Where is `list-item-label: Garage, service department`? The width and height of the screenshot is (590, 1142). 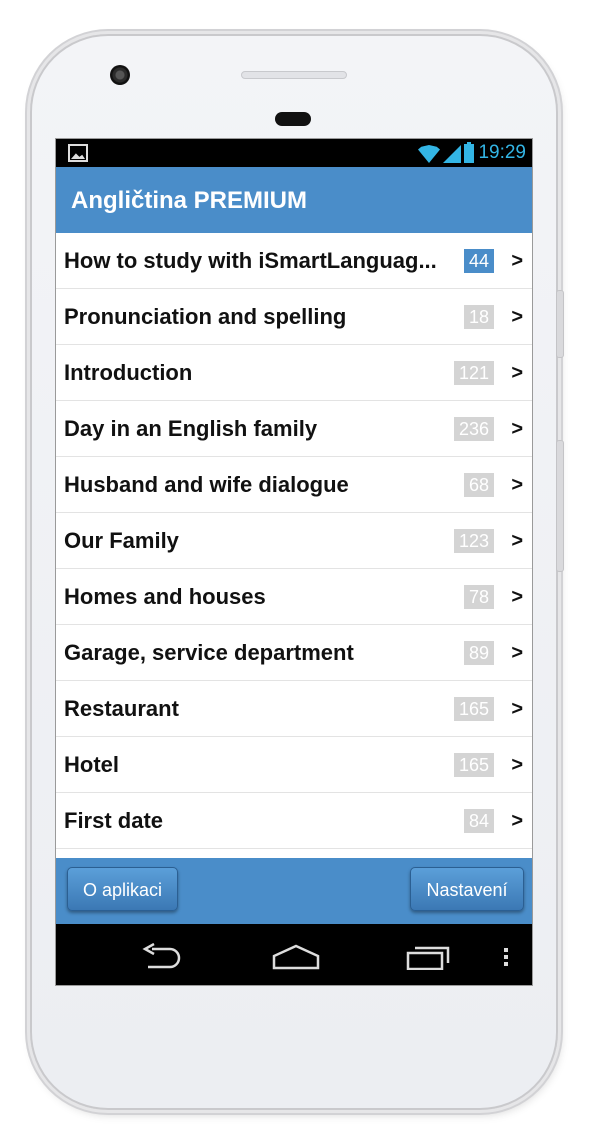 list-item-label: Garage, service department is located at coordinates (209, 652).